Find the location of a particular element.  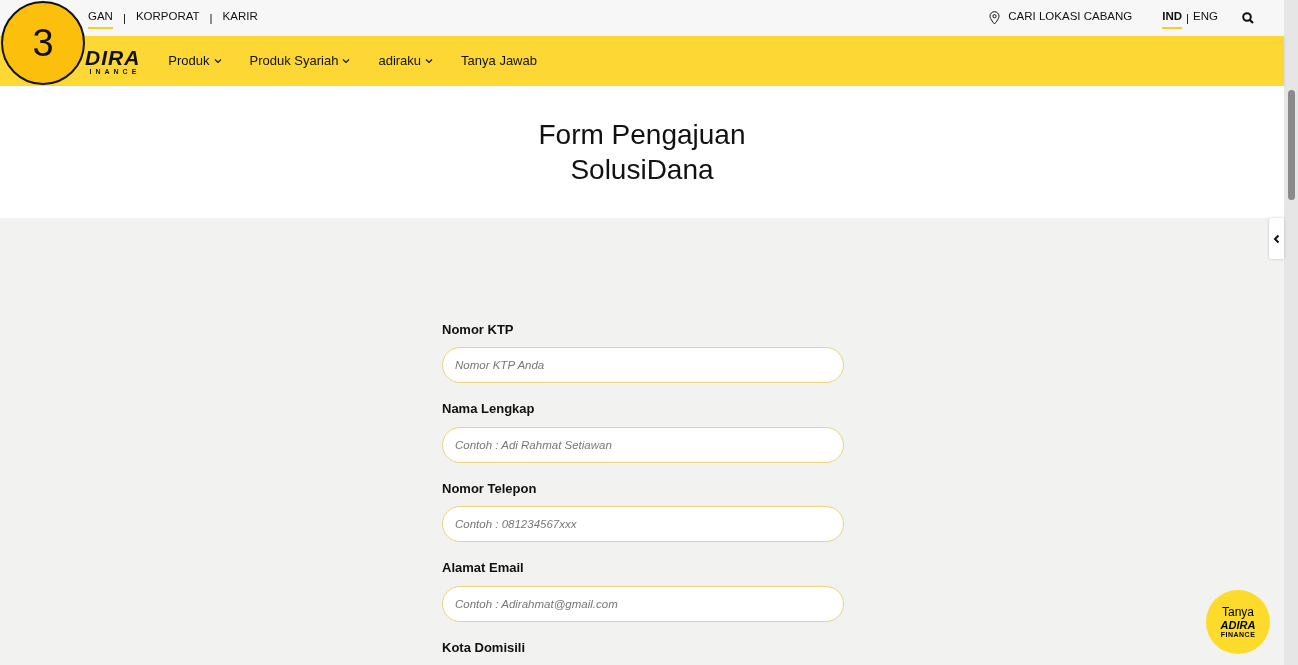

logo-text: DIRA is located at coordinates (113, 58).